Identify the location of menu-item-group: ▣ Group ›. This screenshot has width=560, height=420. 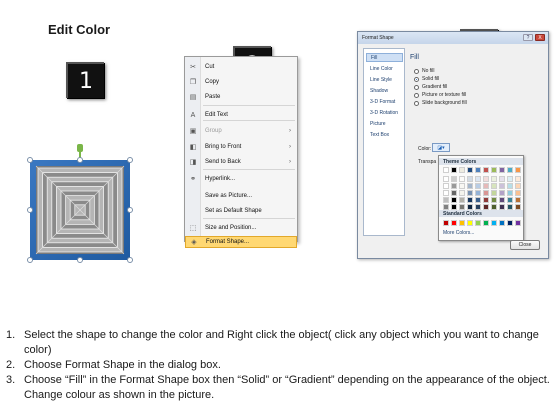
(241, 131).